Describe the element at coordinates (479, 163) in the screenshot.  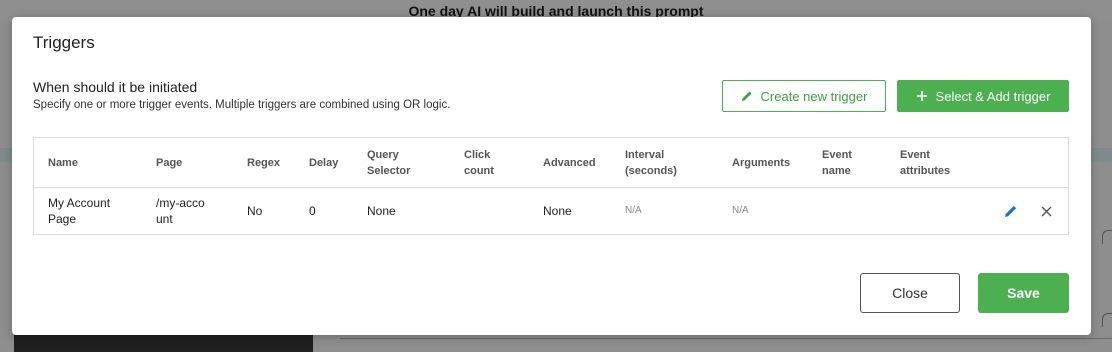
I see `column-header-click-count: Click count` at that location.